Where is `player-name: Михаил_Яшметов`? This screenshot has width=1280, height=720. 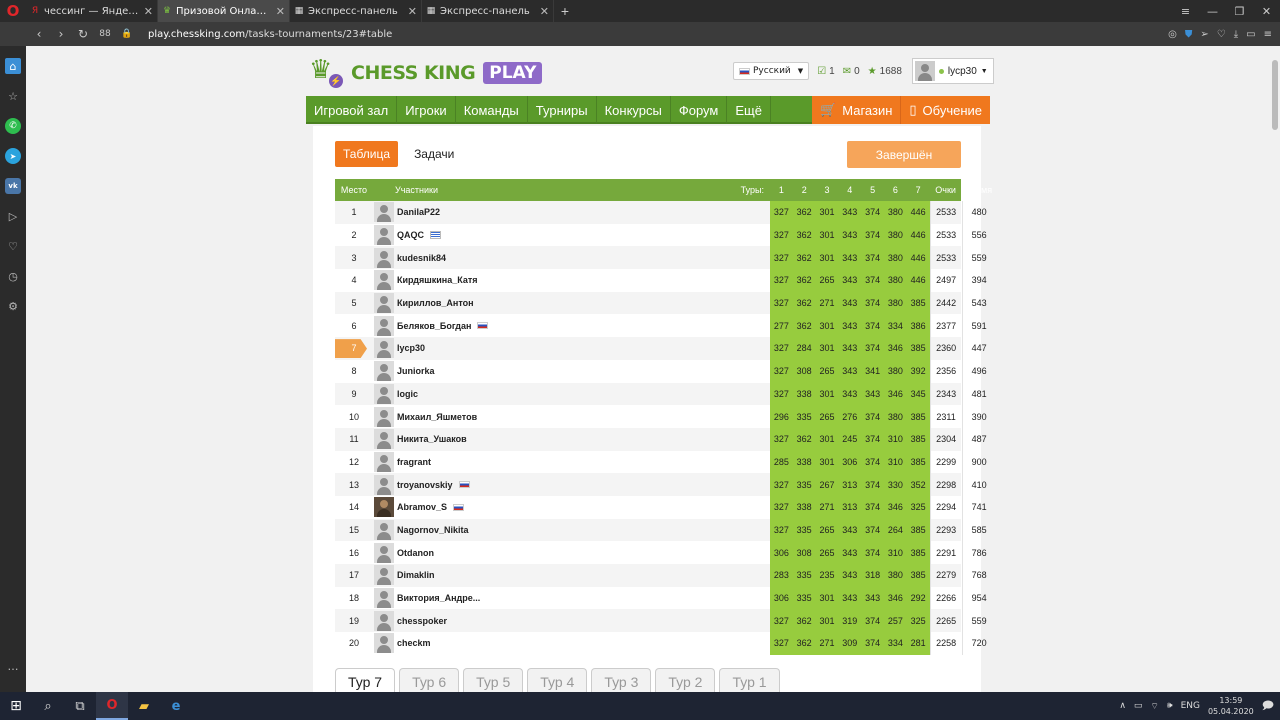
player-name: Михаил_Яшметов is located at coordinates (437, 417).